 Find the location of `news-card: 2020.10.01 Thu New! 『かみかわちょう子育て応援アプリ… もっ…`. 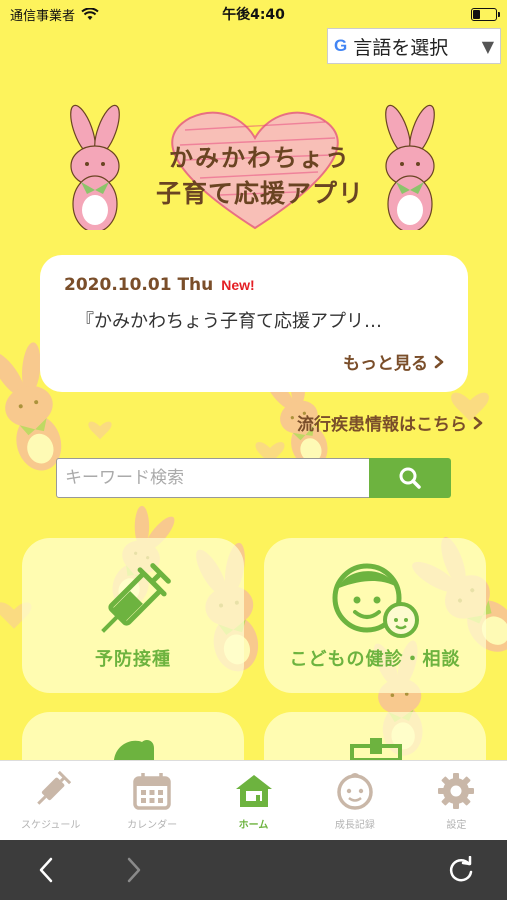

news-card: 2020.10.01 Thu New! 『かみかわちょう子育て応援アプリ… もっ… is located at coordinates (254, 323).